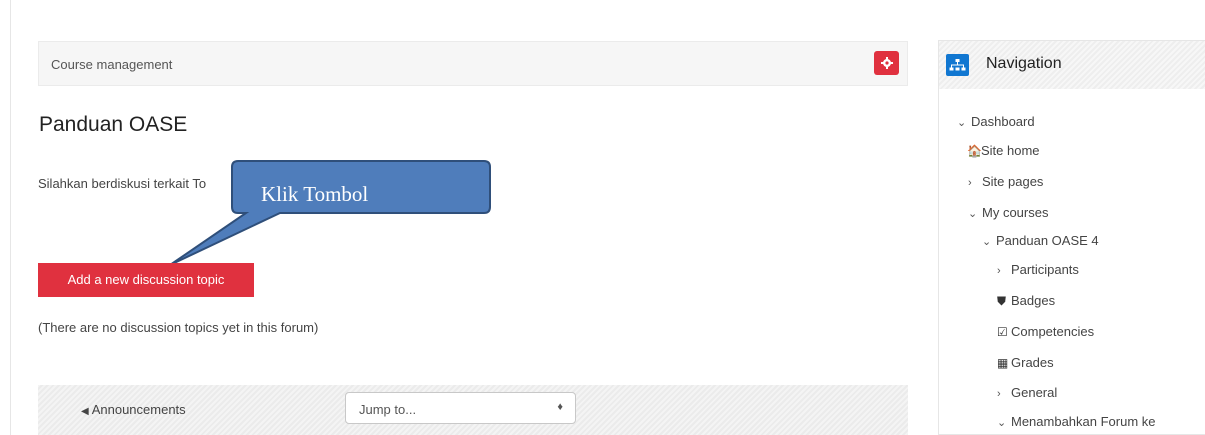 The image size is (1205, 435). I want to click on nav-item-label: Competencies, so click(1053, 331).